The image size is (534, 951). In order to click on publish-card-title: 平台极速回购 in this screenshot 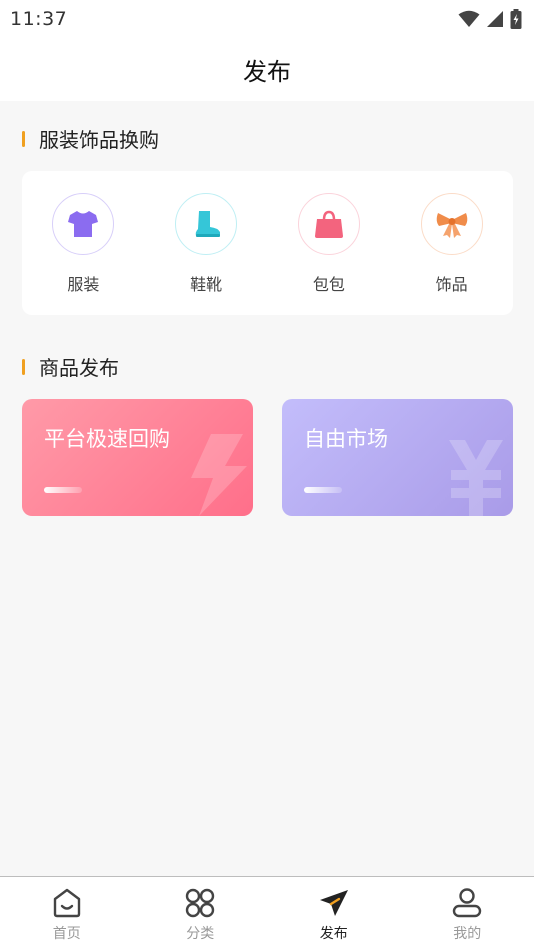, I will do `click(107, 439)`.